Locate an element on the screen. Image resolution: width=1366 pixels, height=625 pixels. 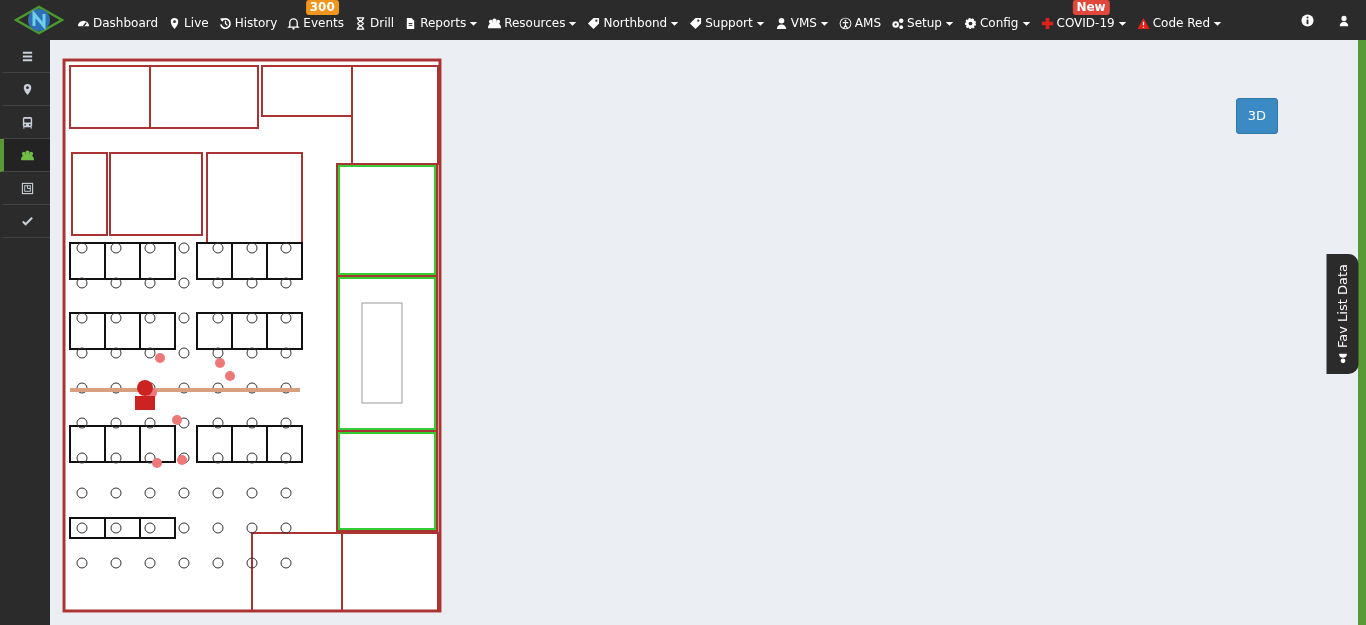
bus-icon is located at coordinates (27, 122).